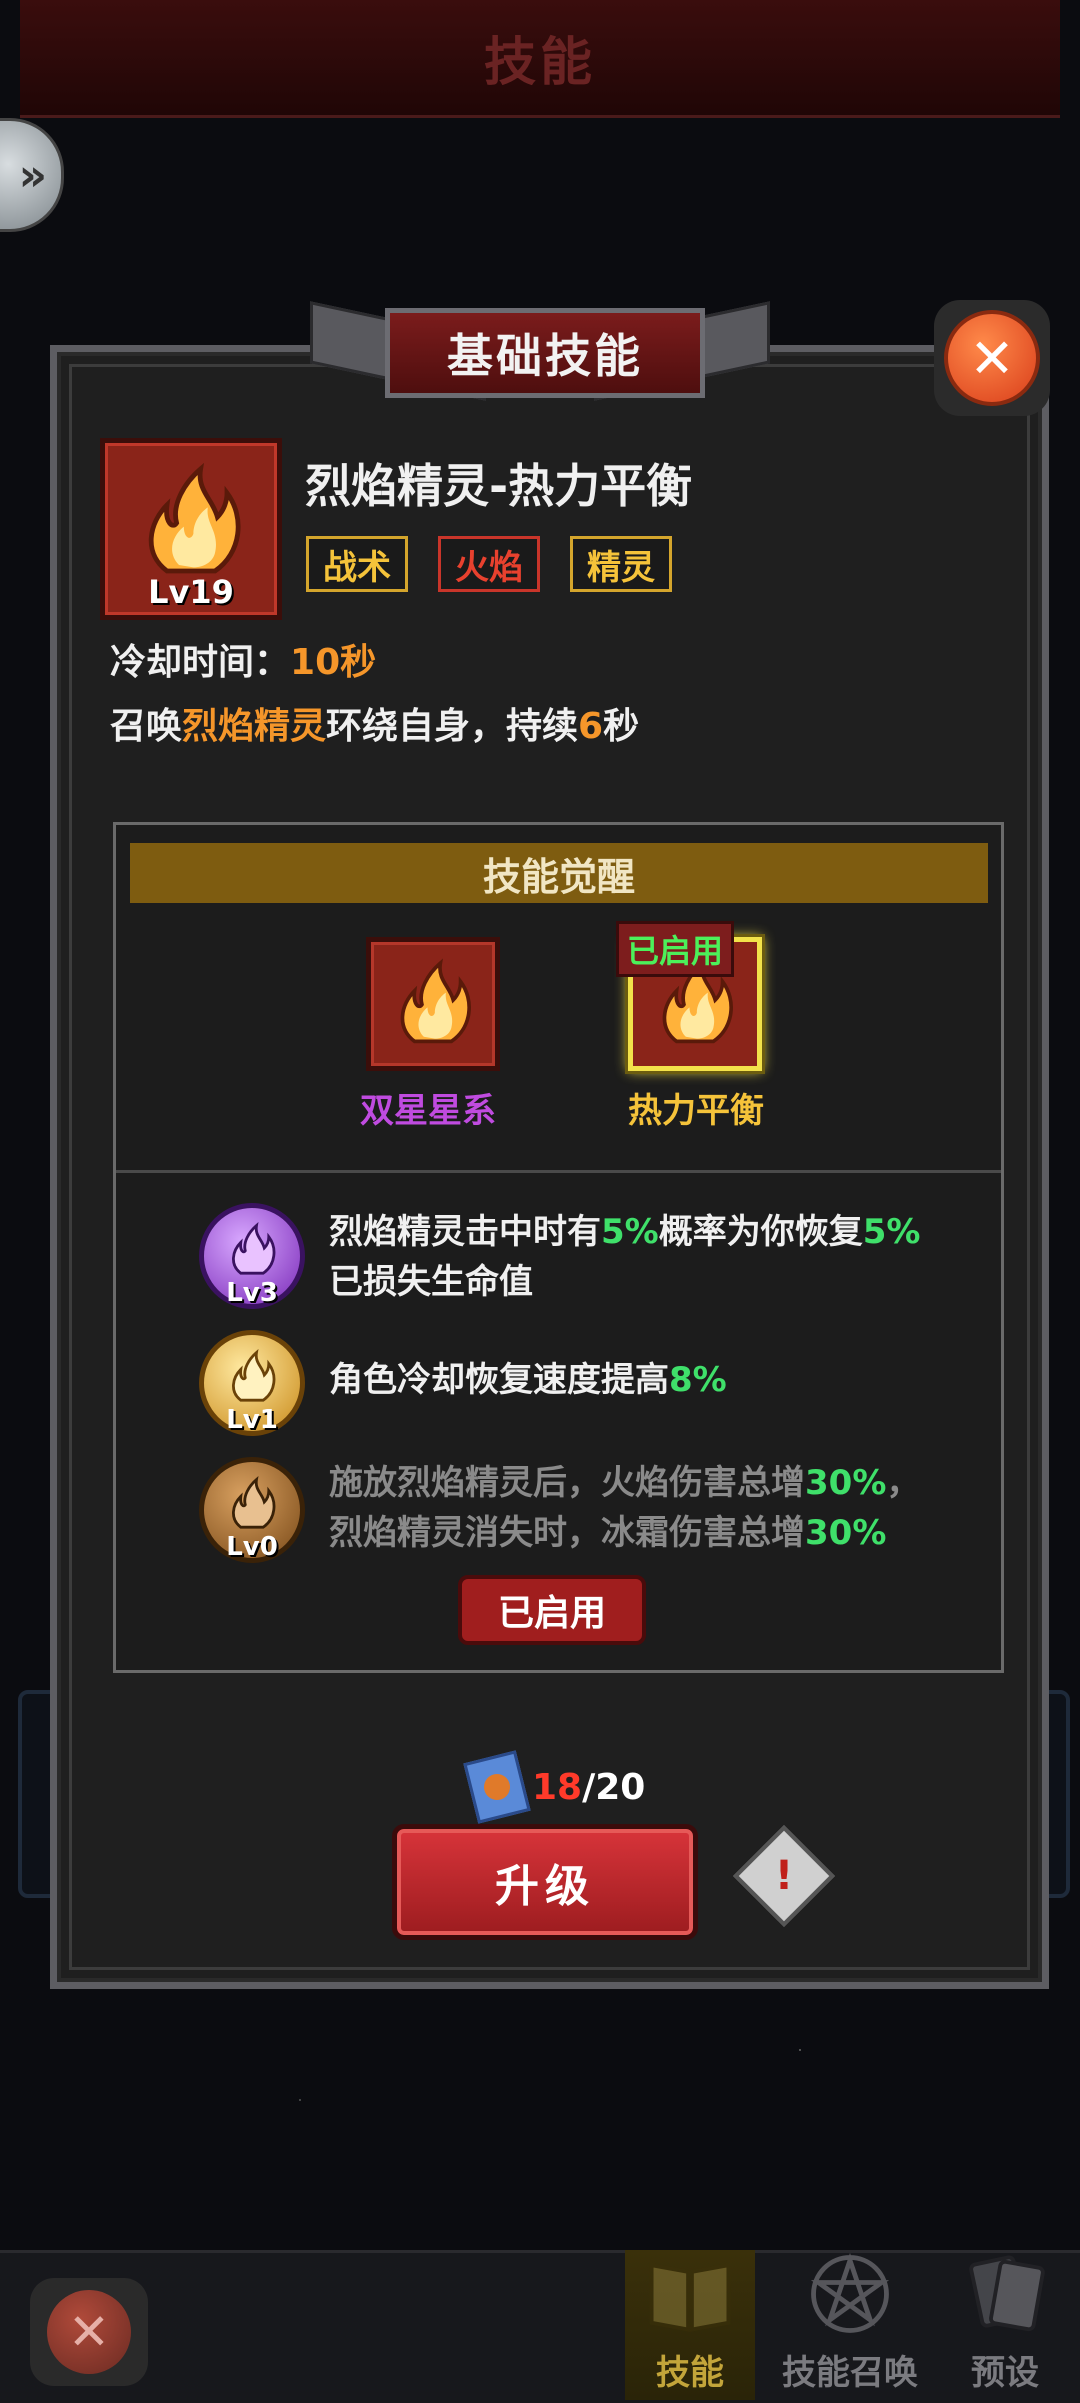 Image resolution: width=1080 pixels, height=2403 pixels. I want to click on close-button: ✕, so click(992, 358).